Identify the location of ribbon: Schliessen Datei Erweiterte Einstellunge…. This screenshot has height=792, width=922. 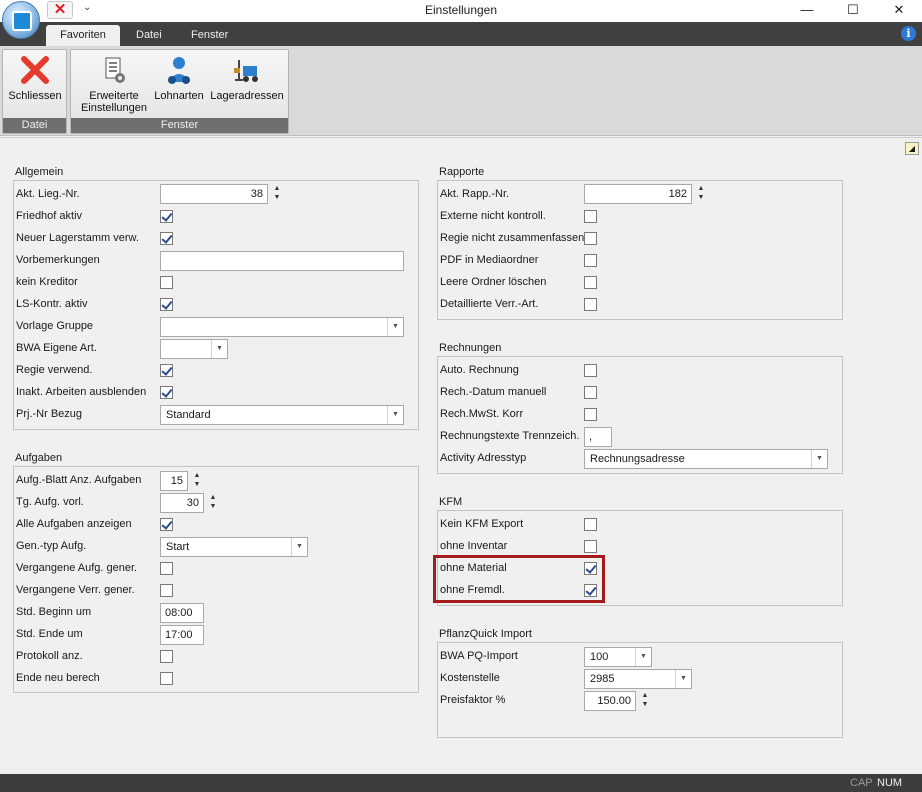
(461, 91).